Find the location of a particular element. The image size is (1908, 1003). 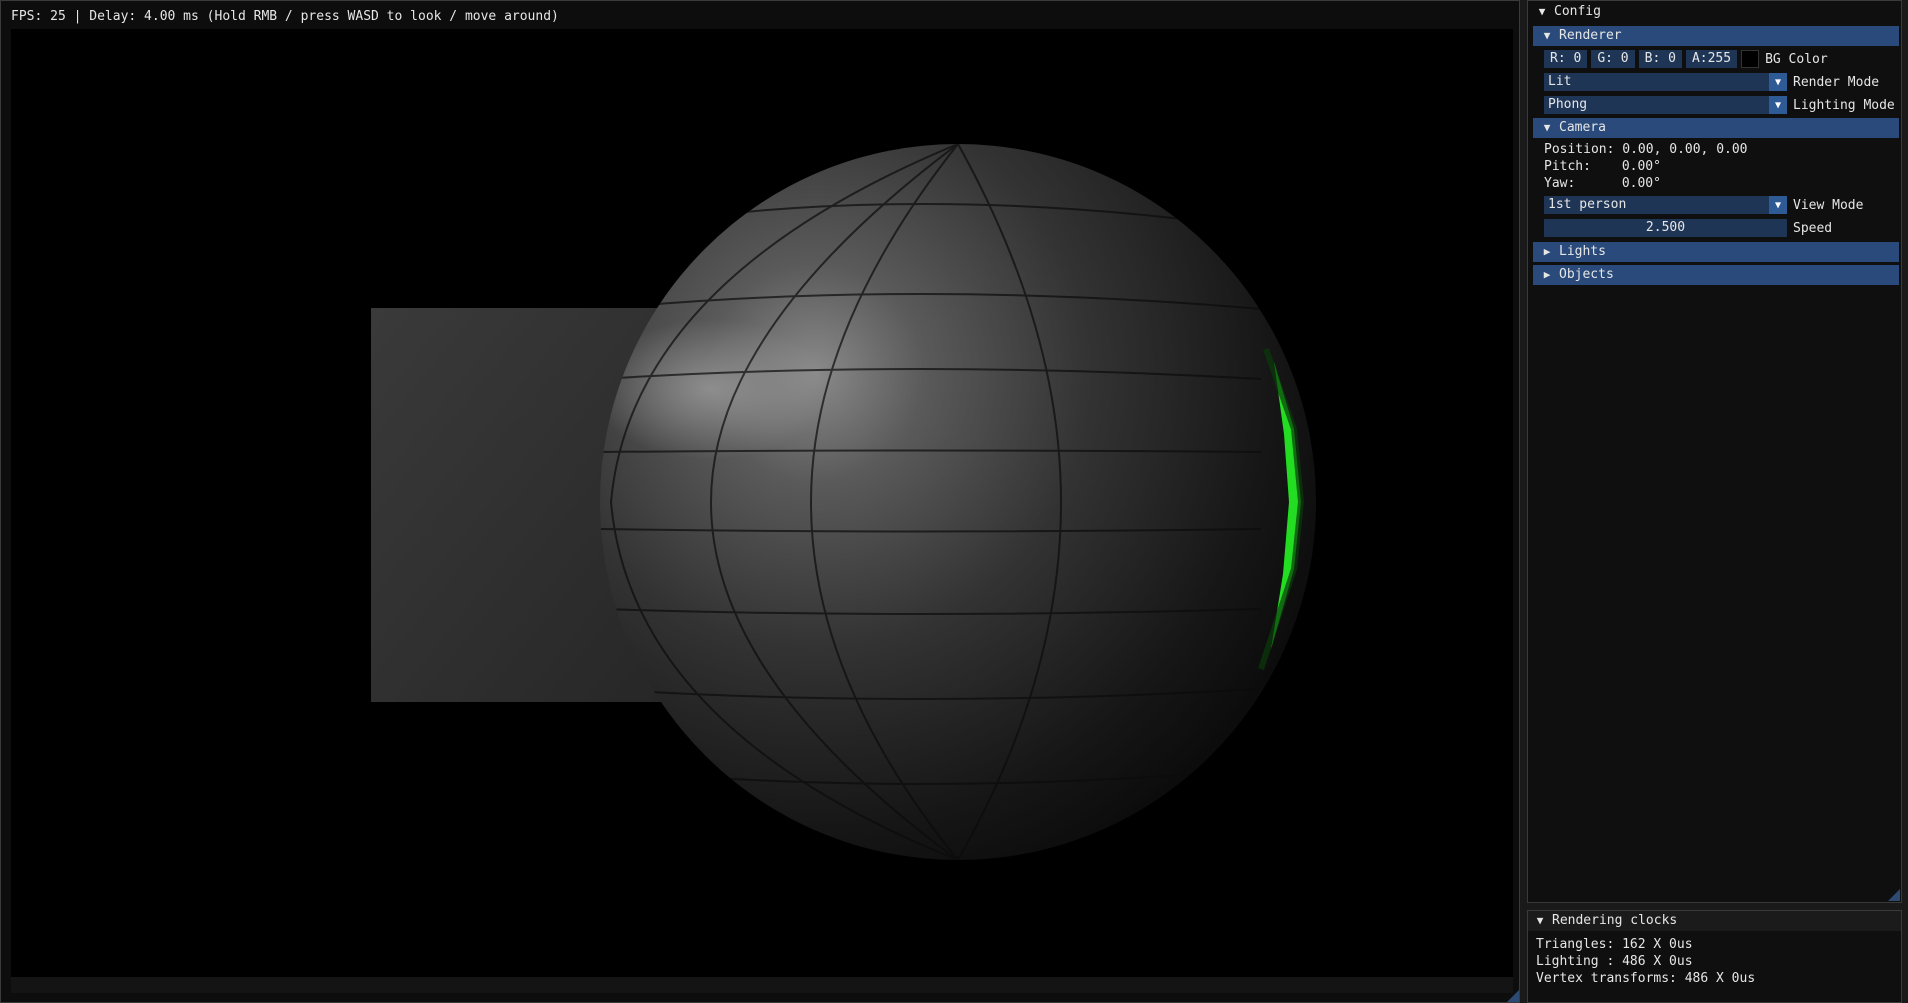

speed-label: Speed is located at coordinates (1813, 228).